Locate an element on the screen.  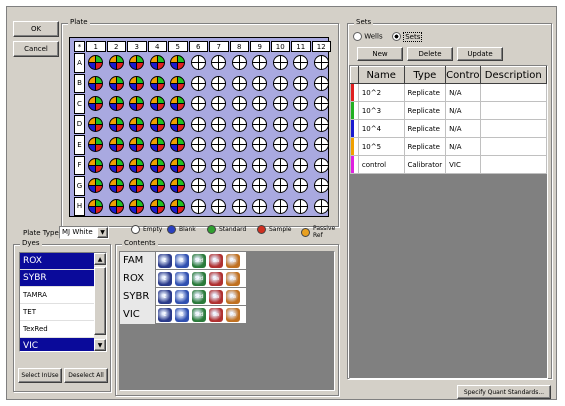
dyes-list: ROX SYBR TAMRA TET TexRed VIC ▲ ▼ is located at coordinates (63, 302).